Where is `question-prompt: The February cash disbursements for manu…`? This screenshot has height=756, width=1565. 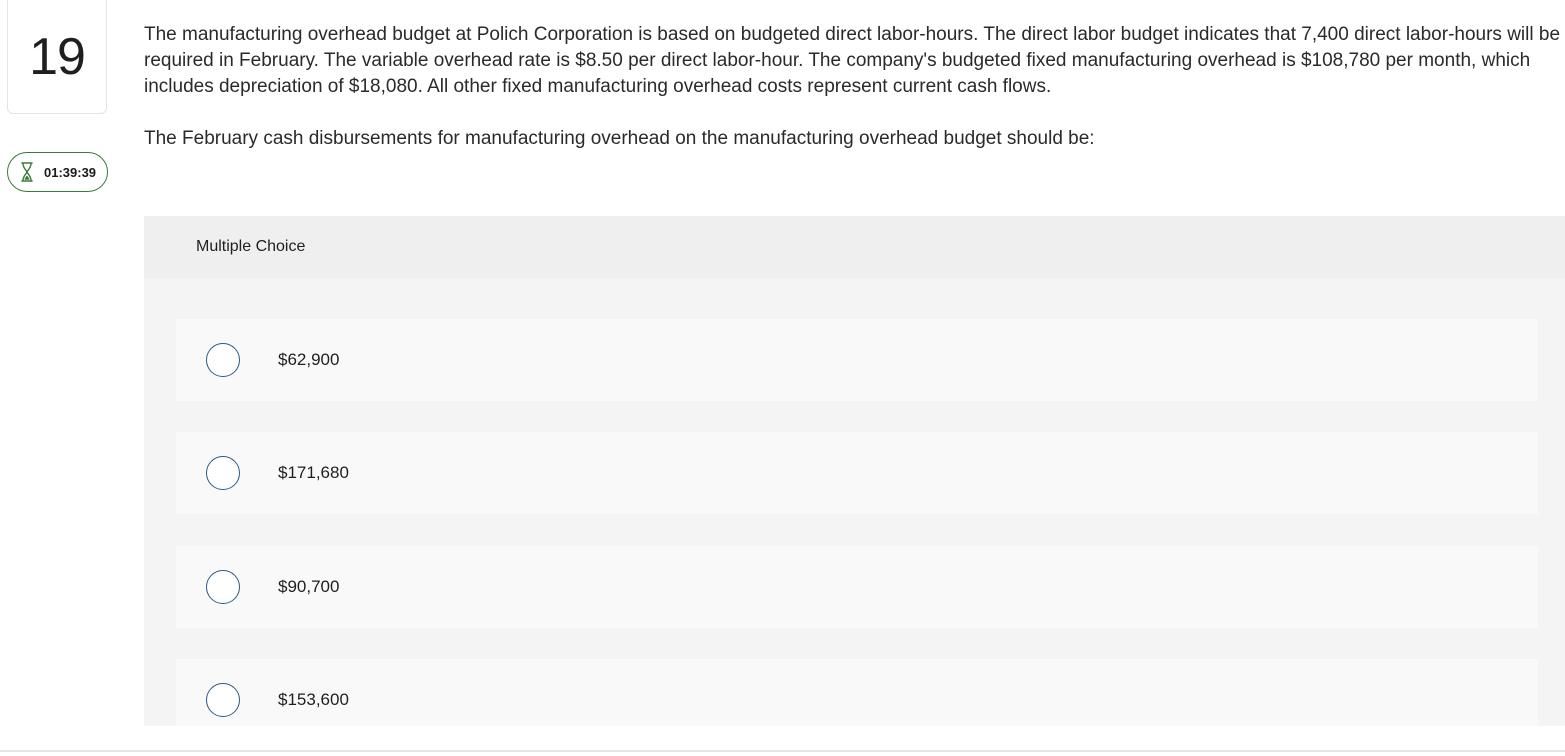
question-prompt: The February cash disbursements for manu… is located at coordinates (619, 138).